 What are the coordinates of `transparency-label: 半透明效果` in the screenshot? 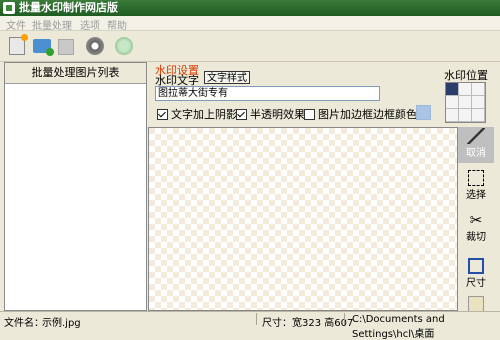 It's located at (277, 114).